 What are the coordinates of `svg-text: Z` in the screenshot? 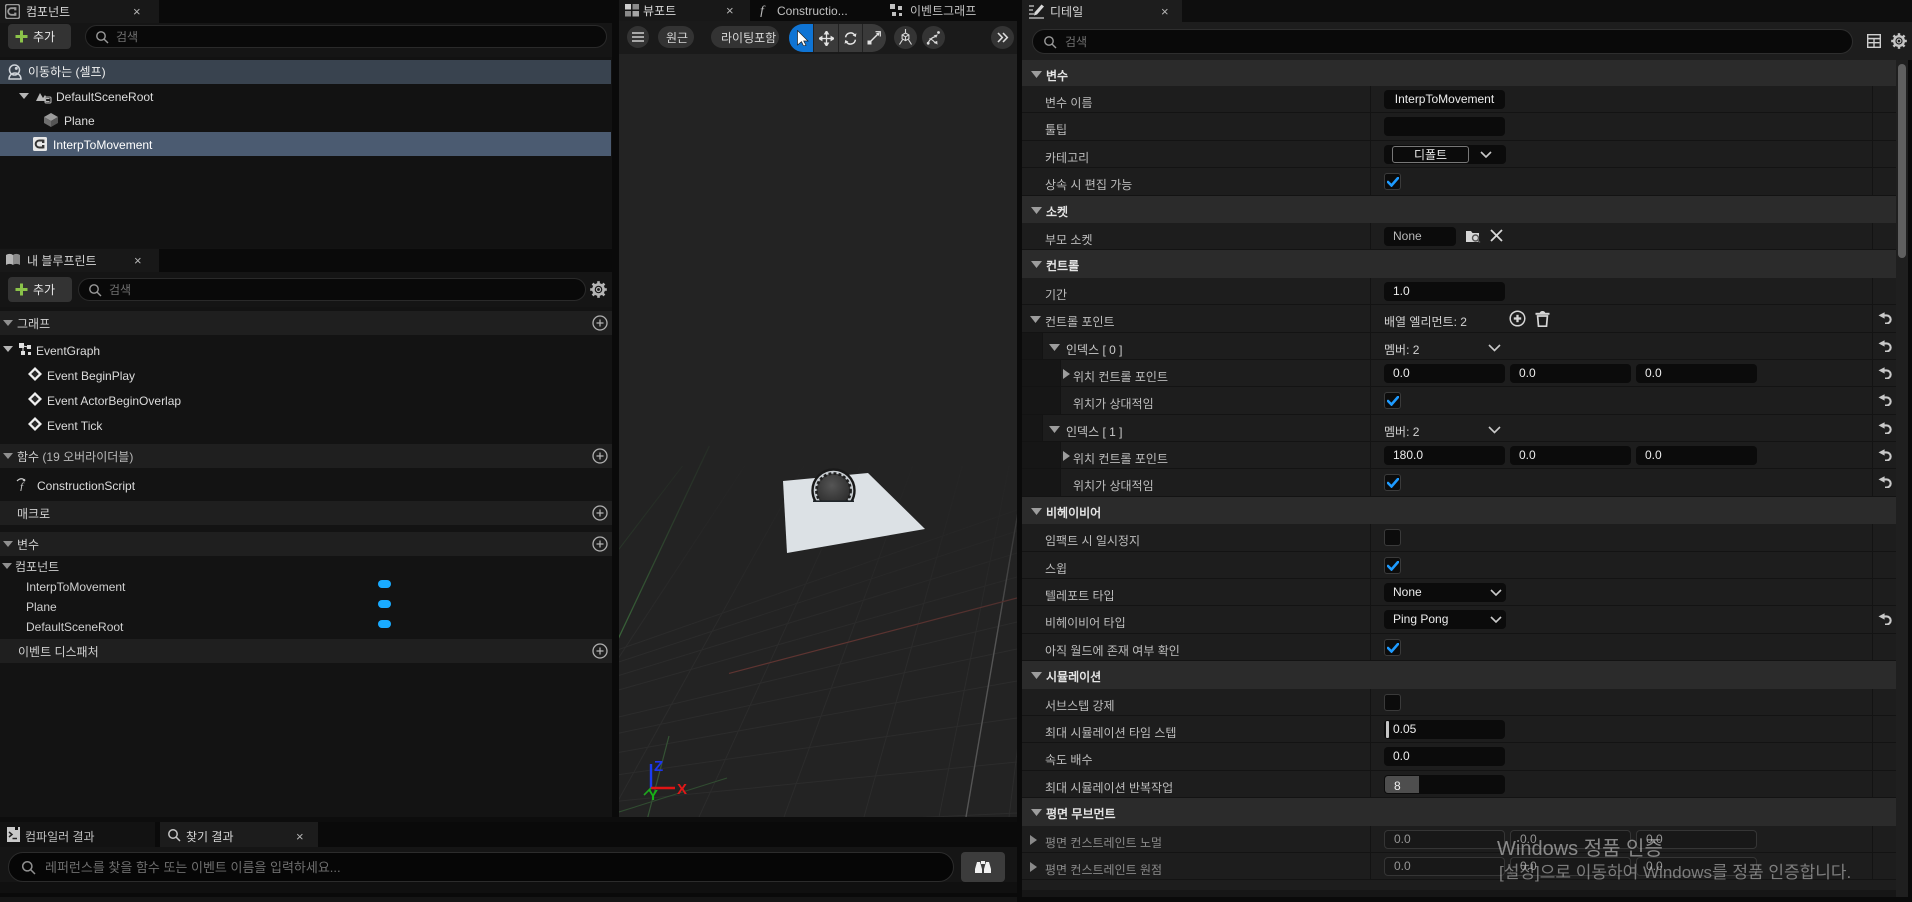 It's located at (658, 766).